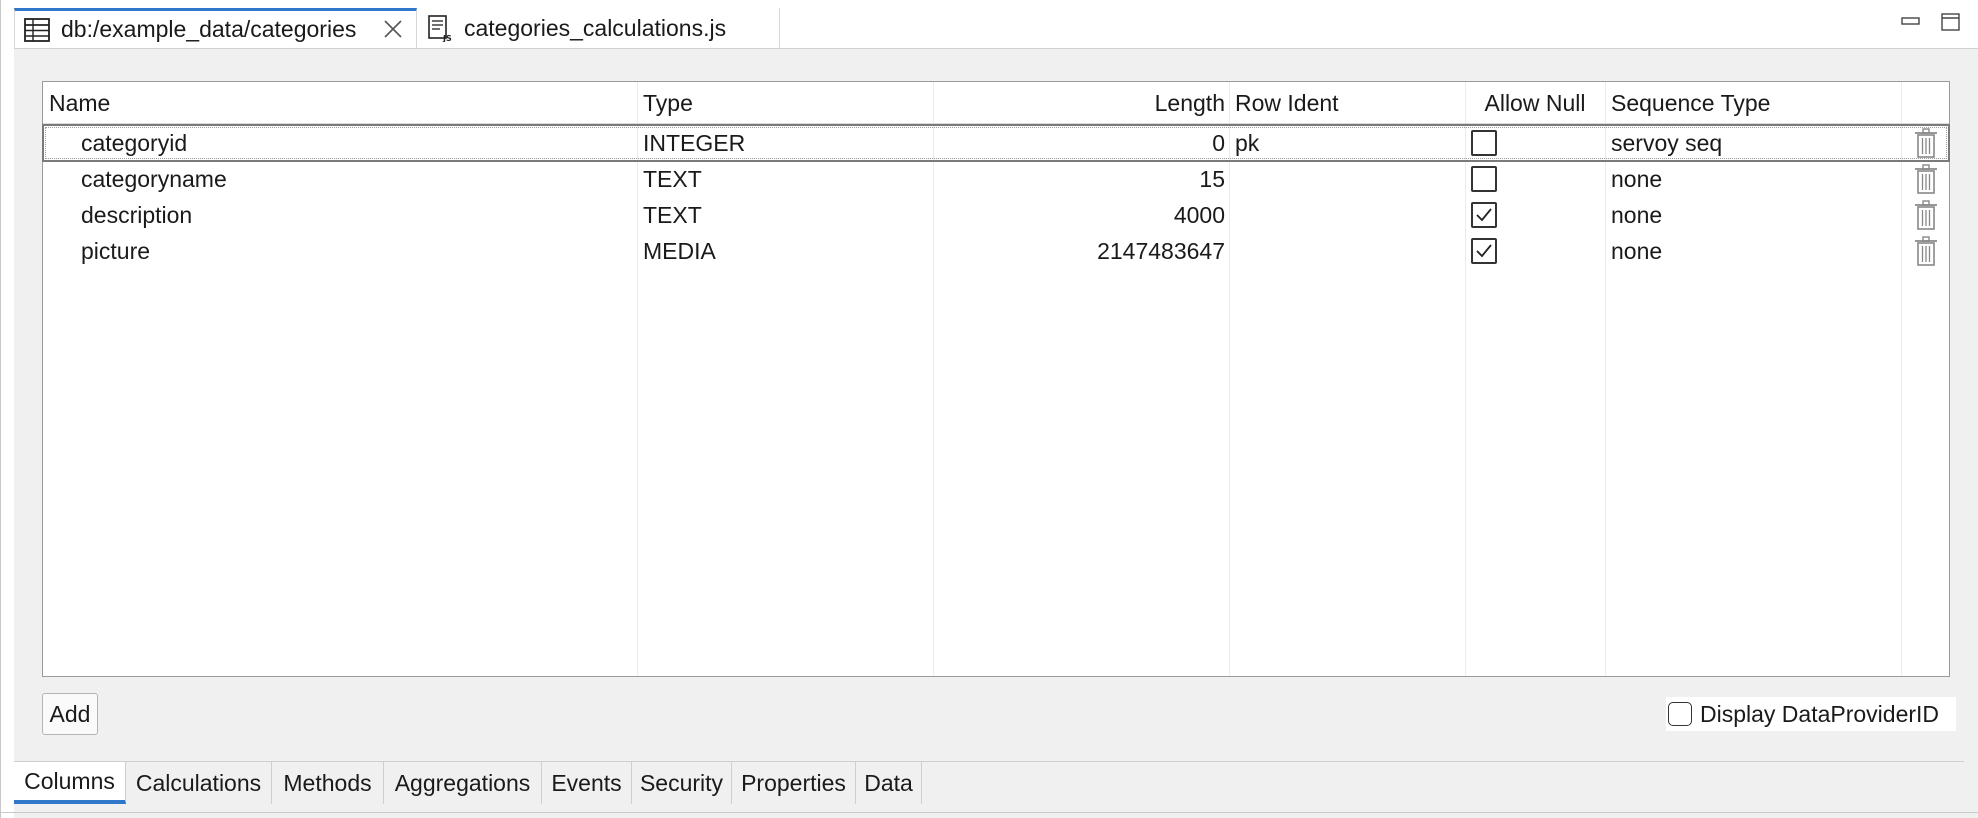 The image size is (1978, 818). I want to click on cell-length: 0, so click(1079, 143).